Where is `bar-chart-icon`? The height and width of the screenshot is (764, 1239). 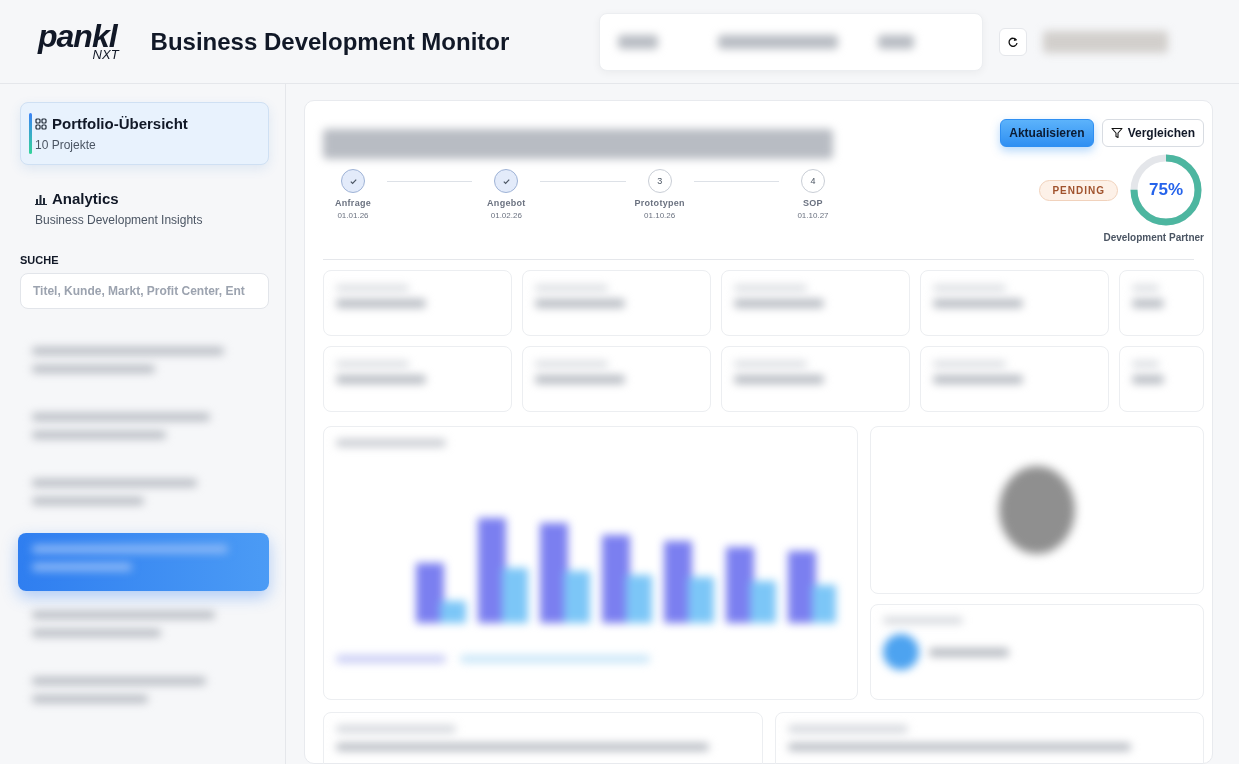 bar-chart-icon is located at coordinates (41, 198).